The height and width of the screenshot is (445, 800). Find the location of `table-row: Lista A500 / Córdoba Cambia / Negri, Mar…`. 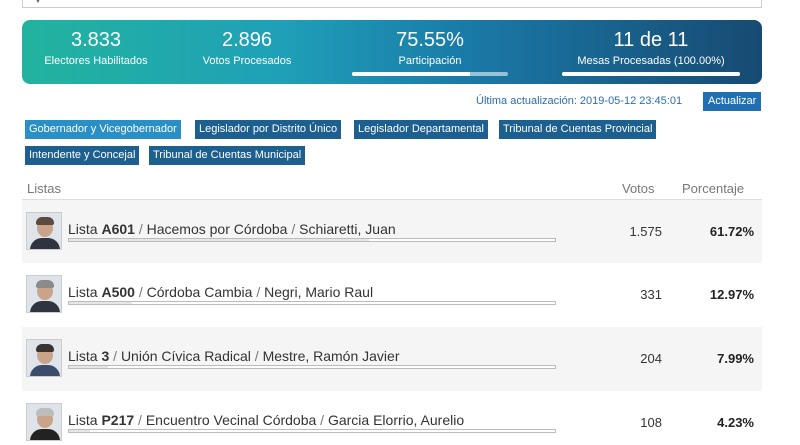

table-row: Lista A500 / Córdoba Cambia / Negri, Mar… is located at coordinates (392, 295).